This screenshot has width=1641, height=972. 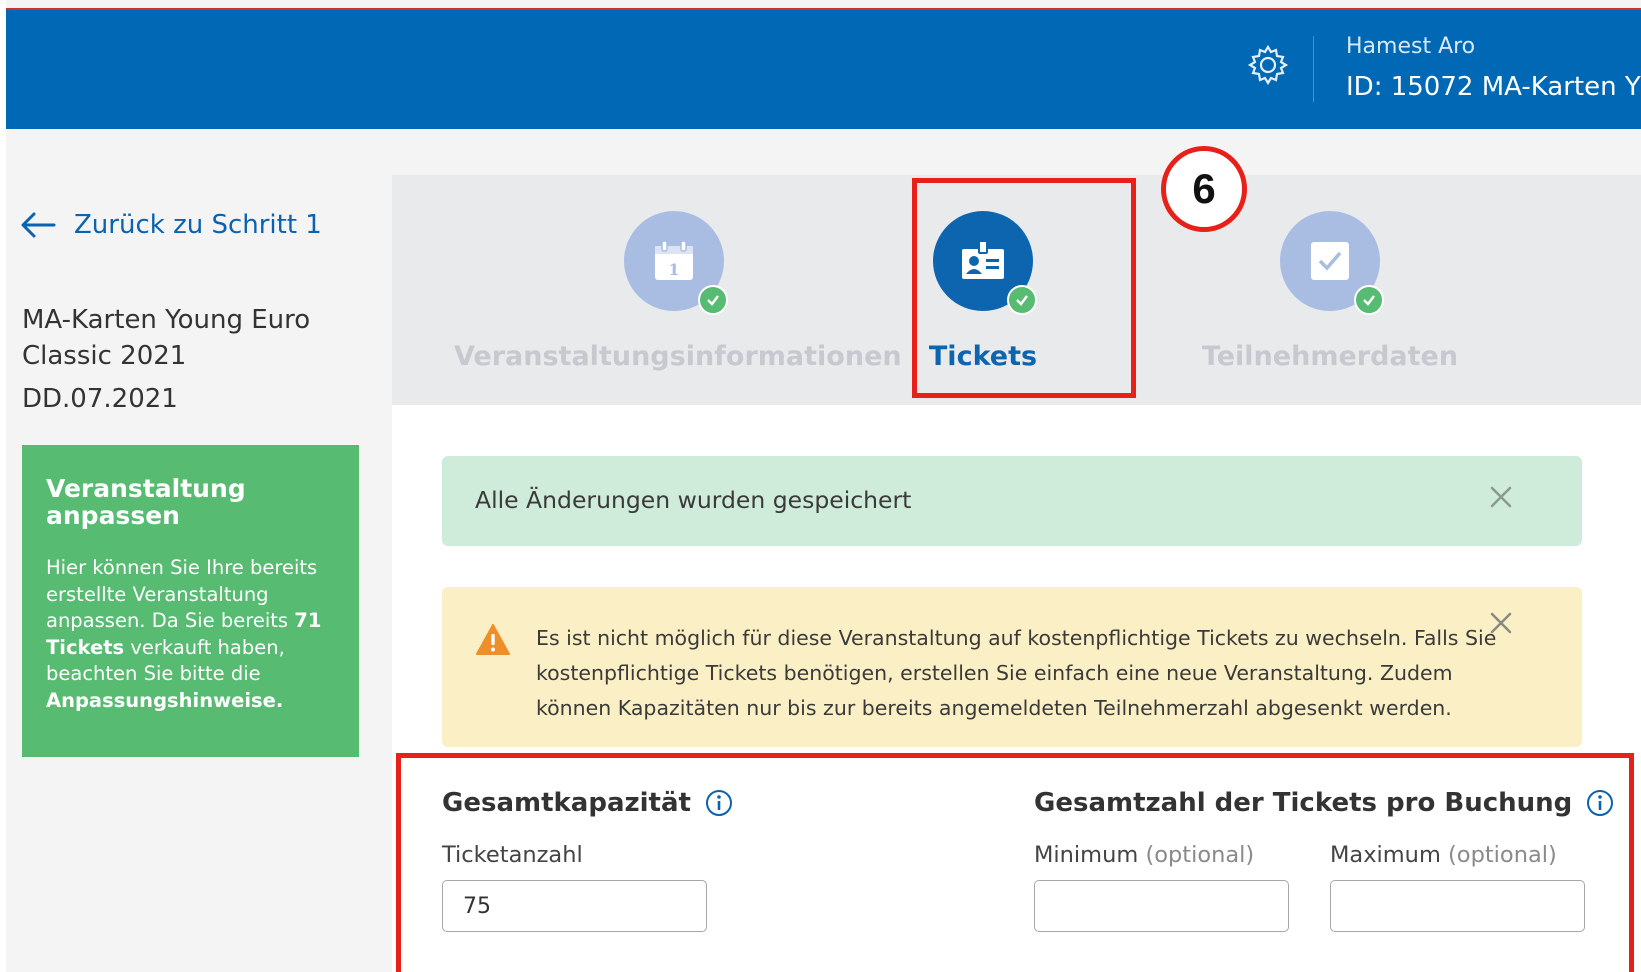 What do you see at coordinates (1012, 501) in the screenshot?
I see `success-alert: Alle Änderungen wurden gespeichert` at bounding box center [1012, 501].